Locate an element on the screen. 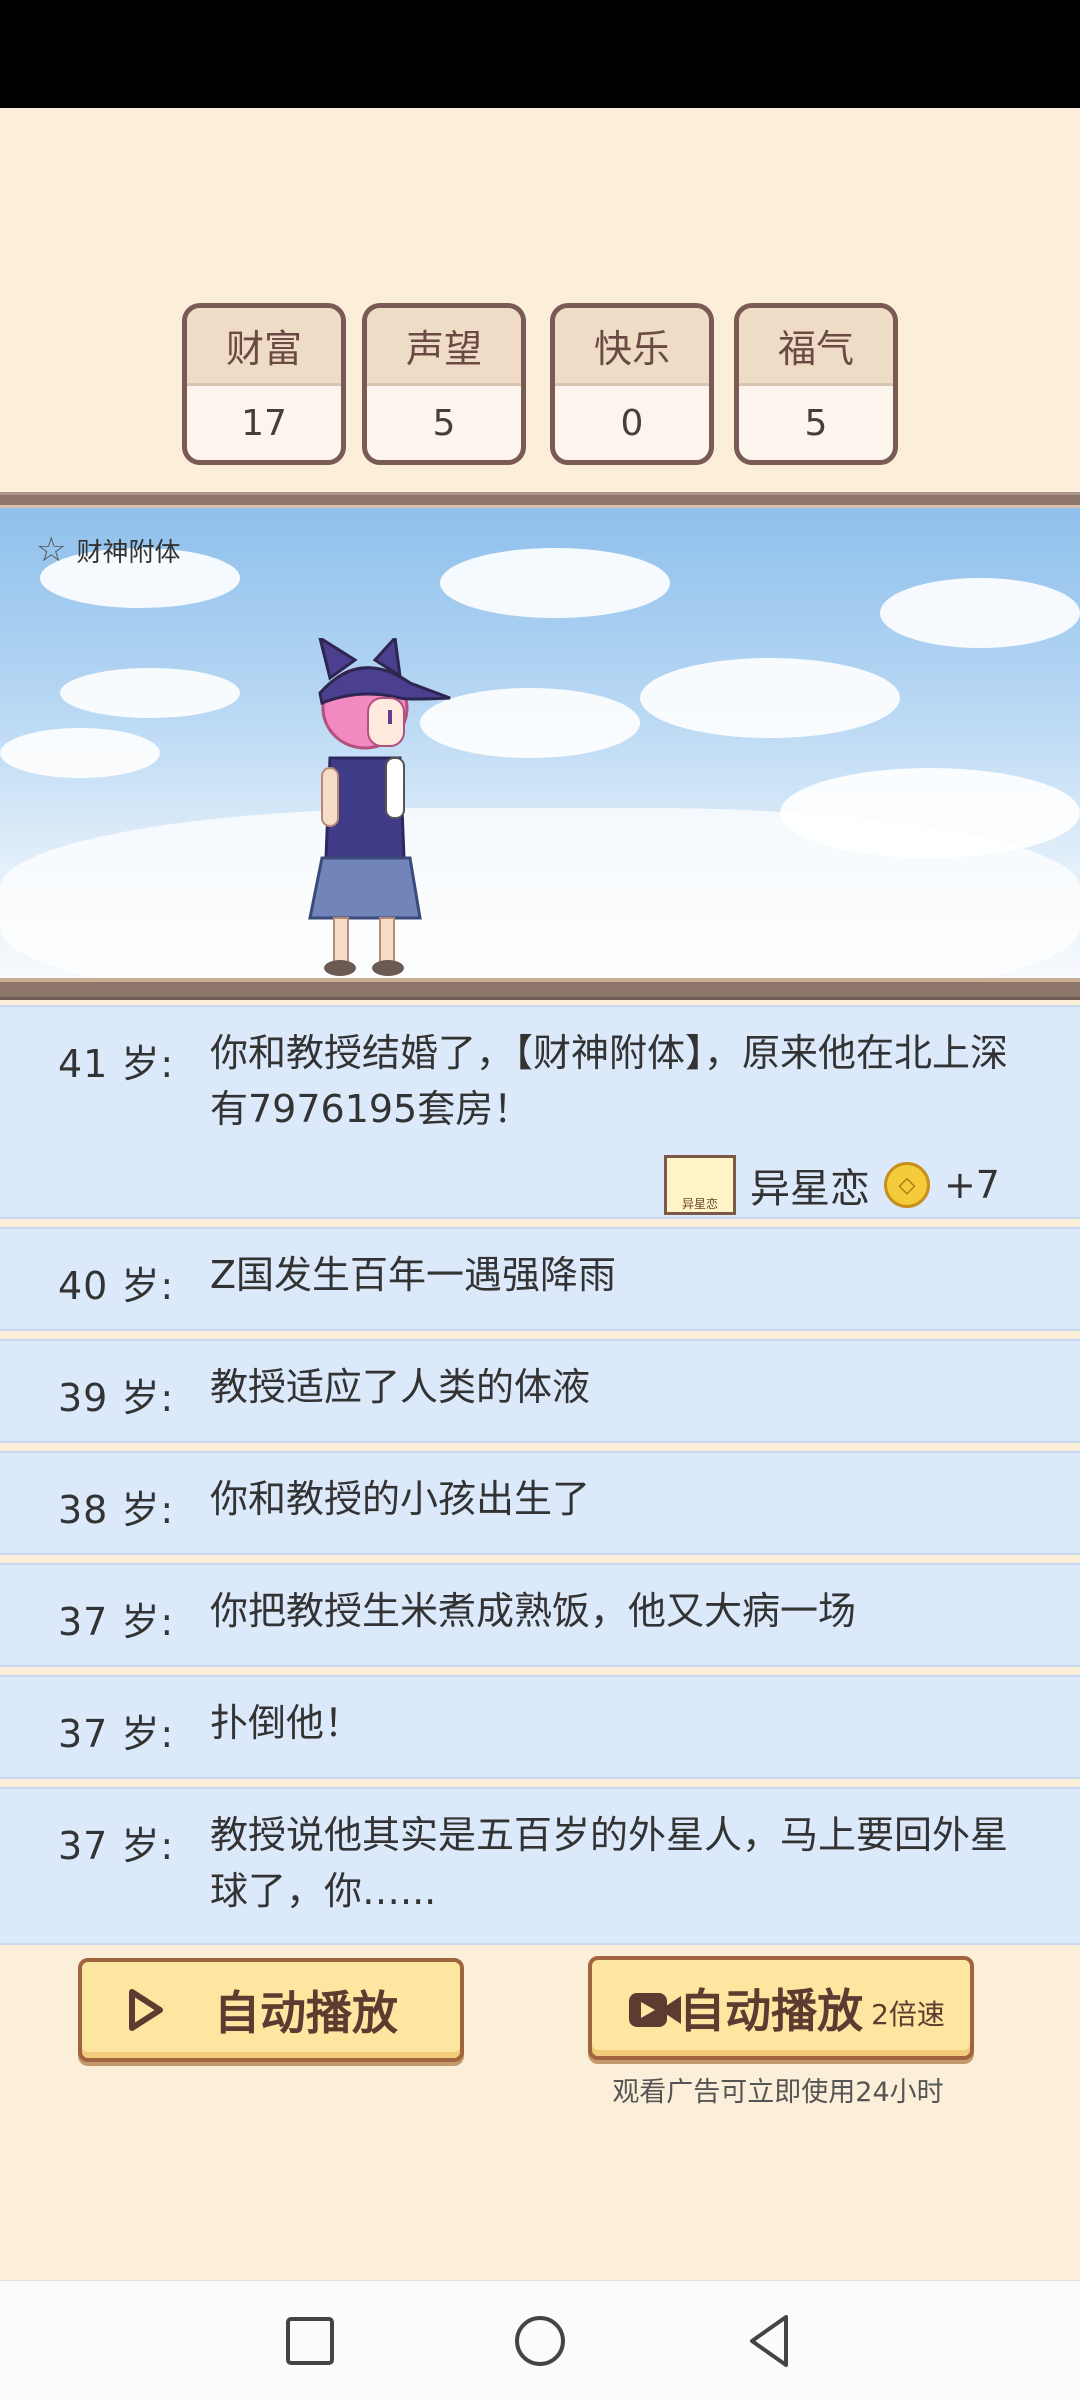 The image size is (1080, 2400). star-icon: ☆ is located at coordinates (51, 550).